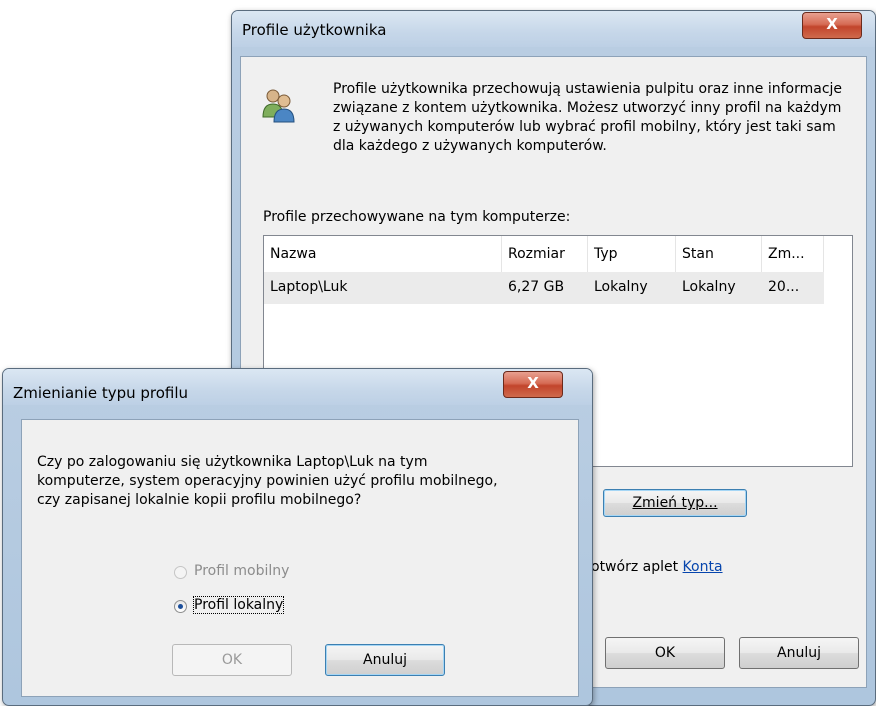  Describe the element at coordinates (719, 254) in the screenshot. I see `column-header-state: Stan` at that location.